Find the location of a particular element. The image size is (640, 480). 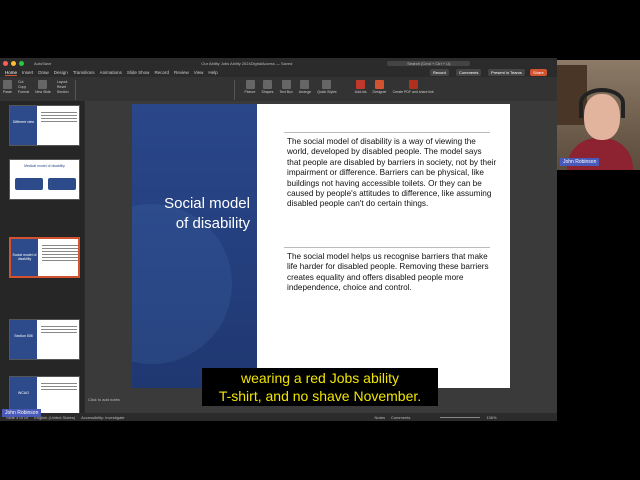

comments-button: Comments is located at coordinates (469, 72).